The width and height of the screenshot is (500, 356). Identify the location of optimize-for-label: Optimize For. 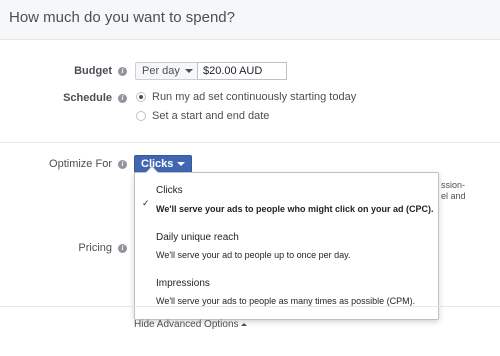
(80, 164).